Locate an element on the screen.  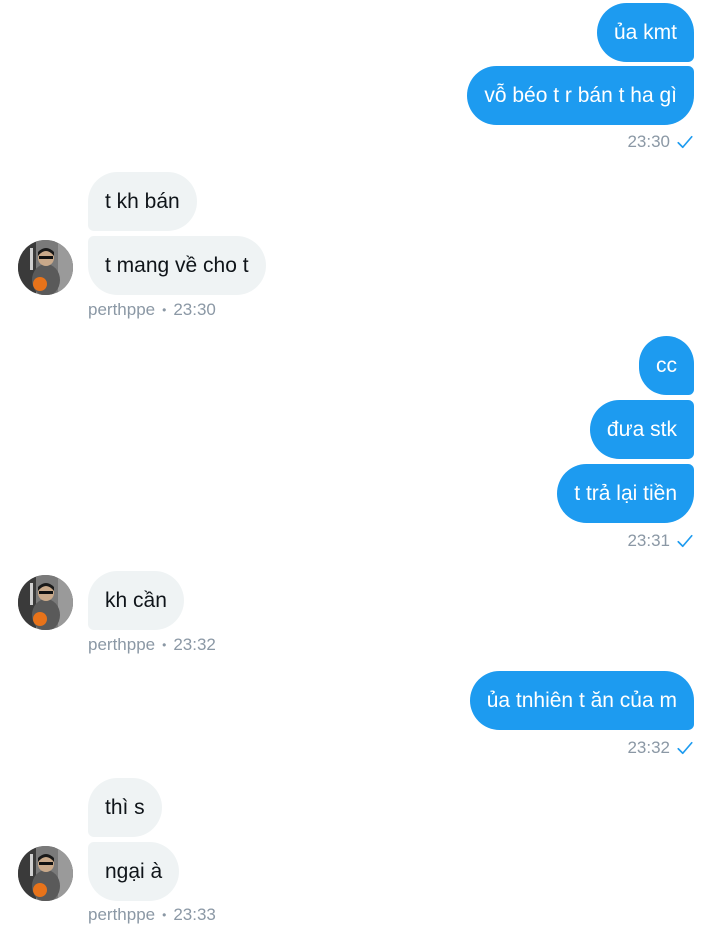
message-meta: perthppe • 23:32 is located at coordinates (152, 645).